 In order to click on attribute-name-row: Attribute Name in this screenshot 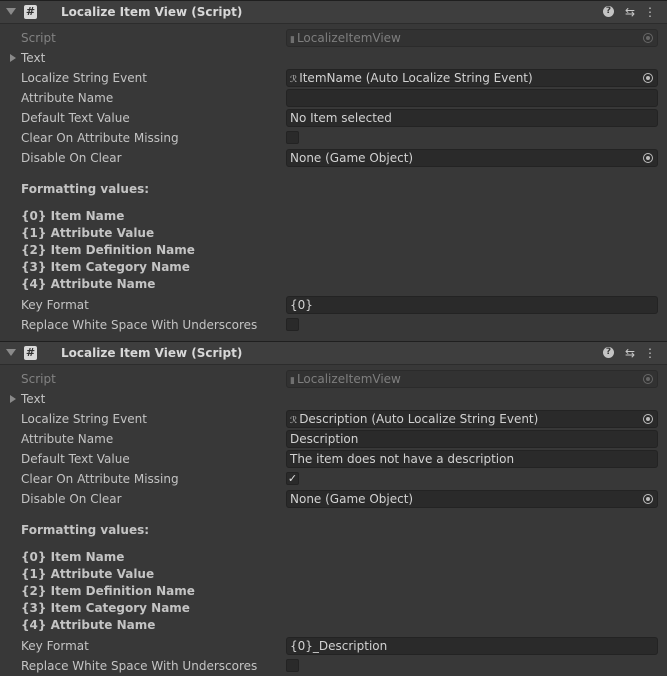, I will do `click(333, 98)`.